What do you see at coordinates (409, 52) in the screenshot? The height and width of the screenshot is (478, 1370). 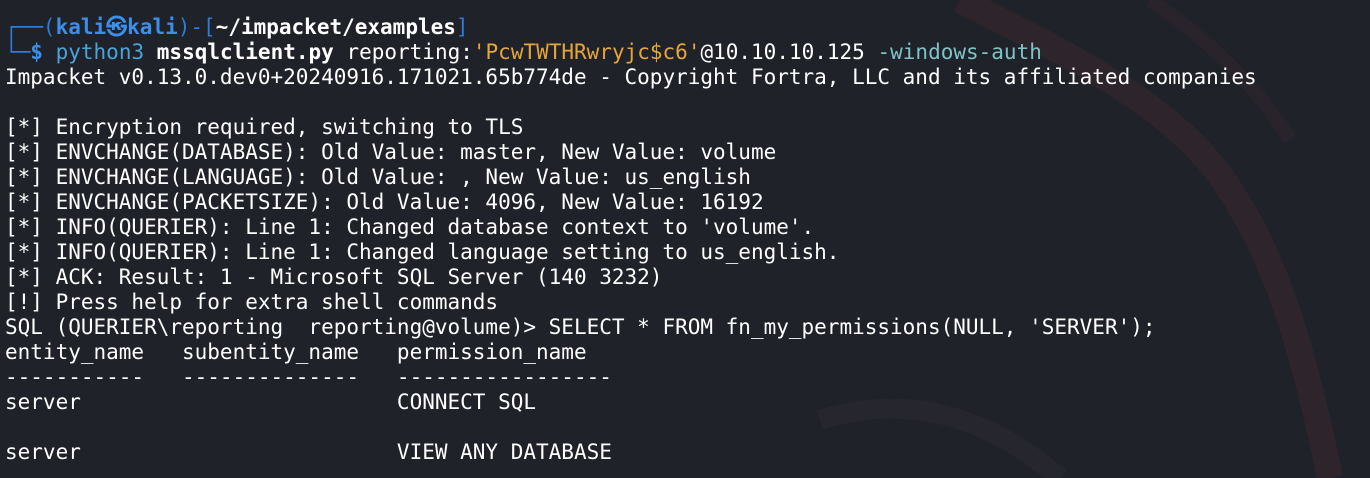 I see `command-target-user: reporting:` at bounding box center [409, 52].